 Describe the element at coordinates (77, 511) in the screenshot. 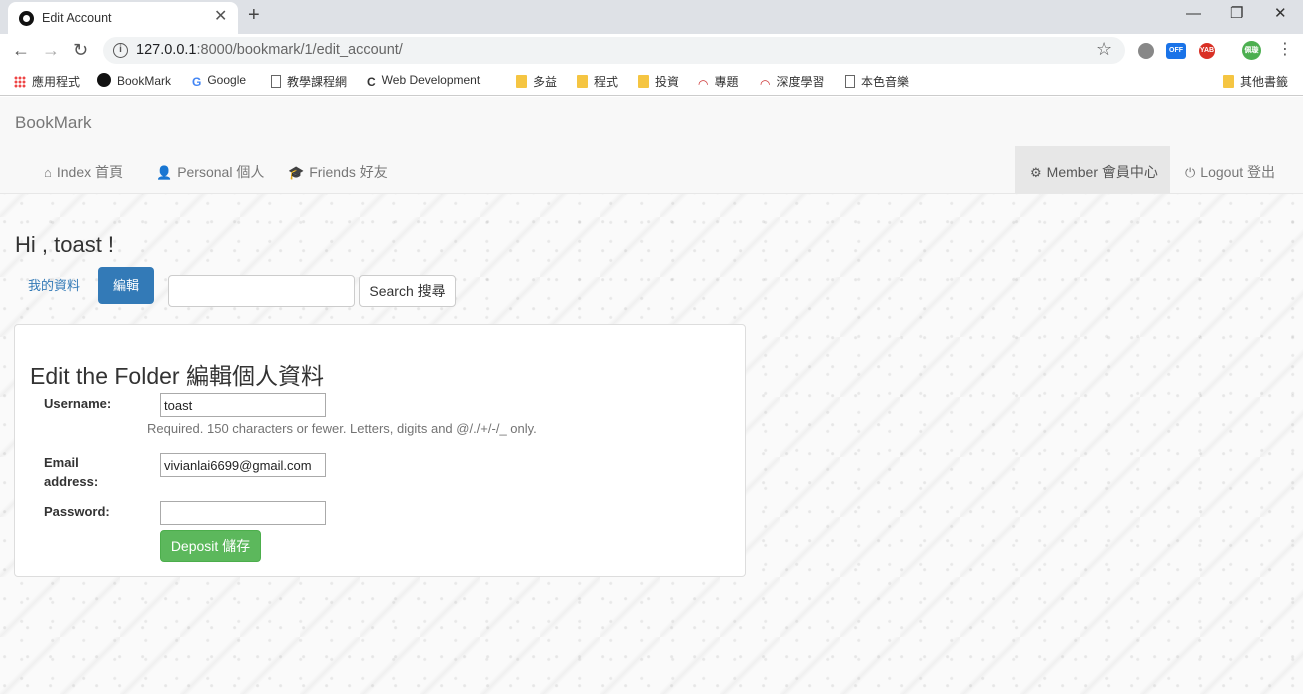

I see `password-label: Password:` at that location.